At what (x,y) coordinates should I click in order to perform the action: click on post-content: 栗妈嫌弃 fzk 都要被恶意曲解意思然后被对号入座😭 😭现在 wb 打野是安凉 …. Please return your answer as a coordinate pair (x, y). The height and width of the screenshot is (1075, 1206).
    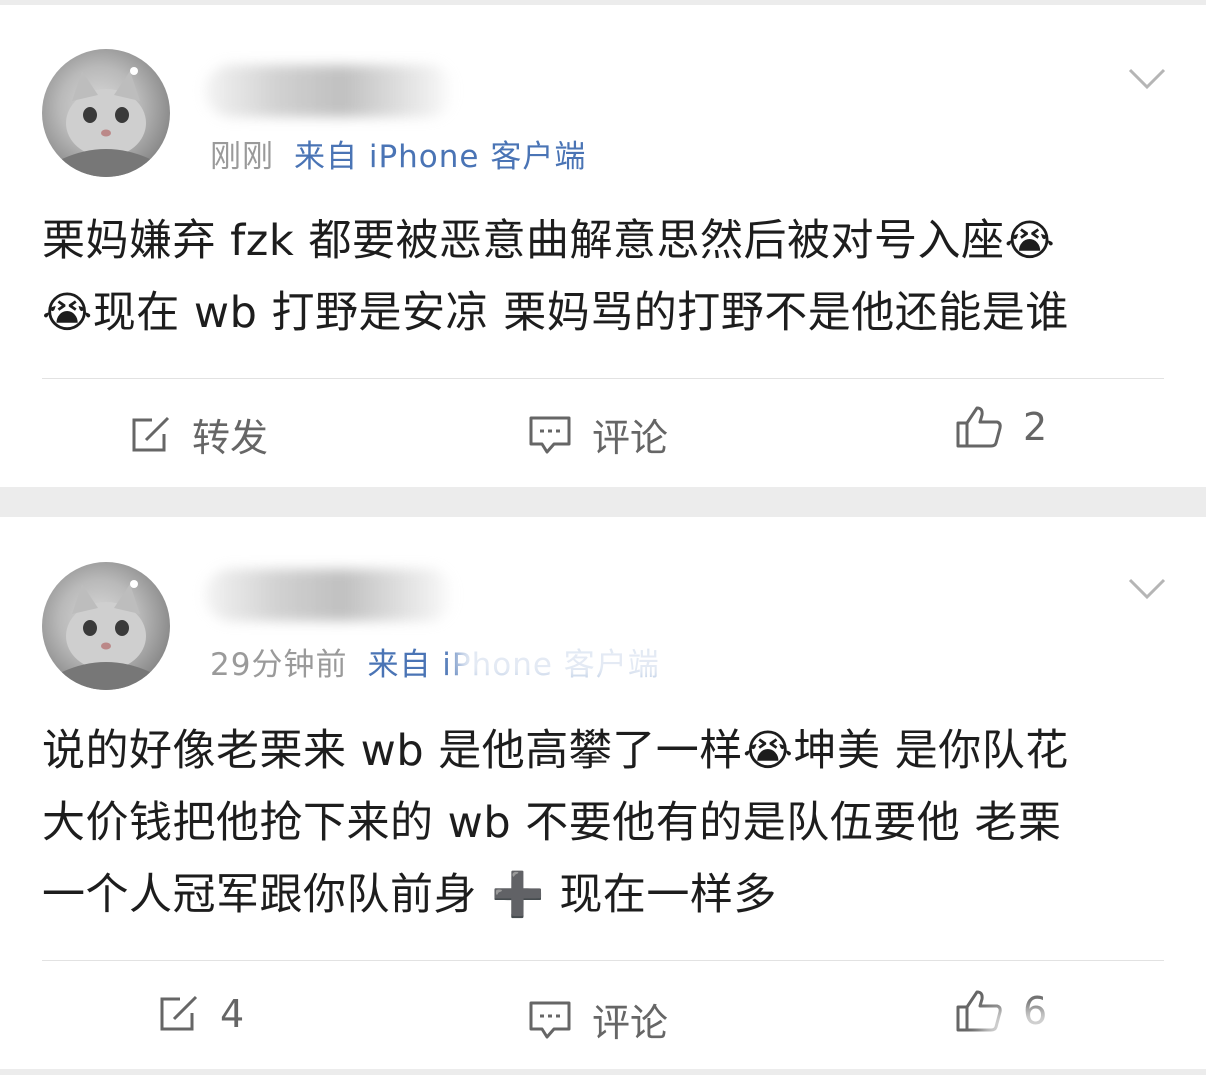
    Looking at the image, I should click on (604, 277).